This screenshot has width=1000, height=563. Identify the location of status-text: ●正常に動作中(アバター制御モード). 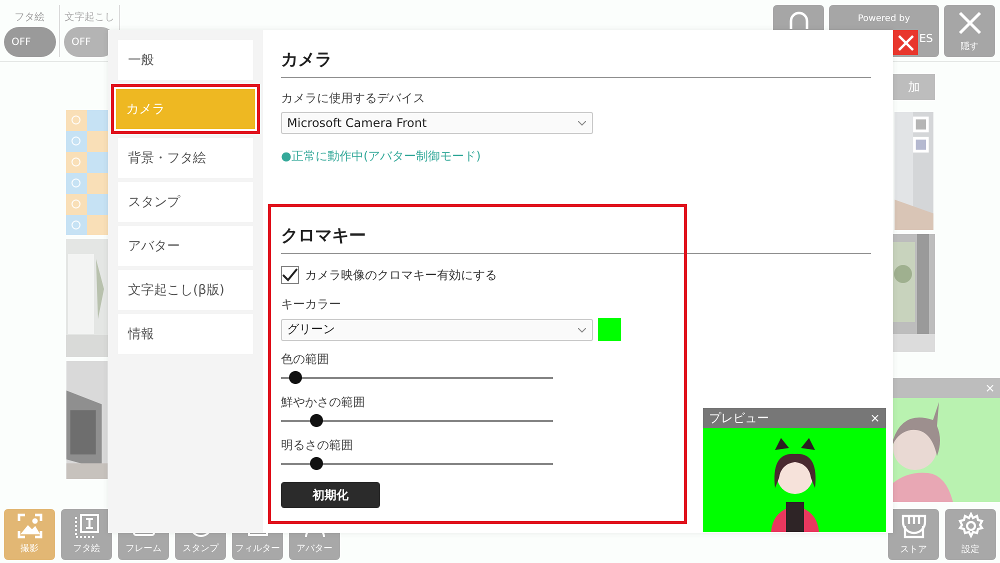
(381, 156).